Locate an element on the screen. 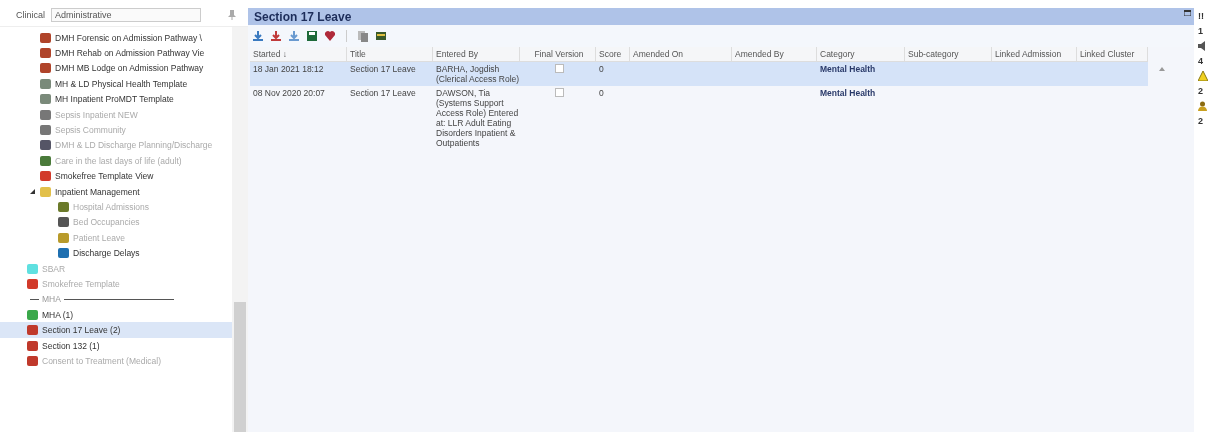 The image size is (1208, 432). tree-item-row: Section 17 Leave (2) is located at coordinates (116, 330).